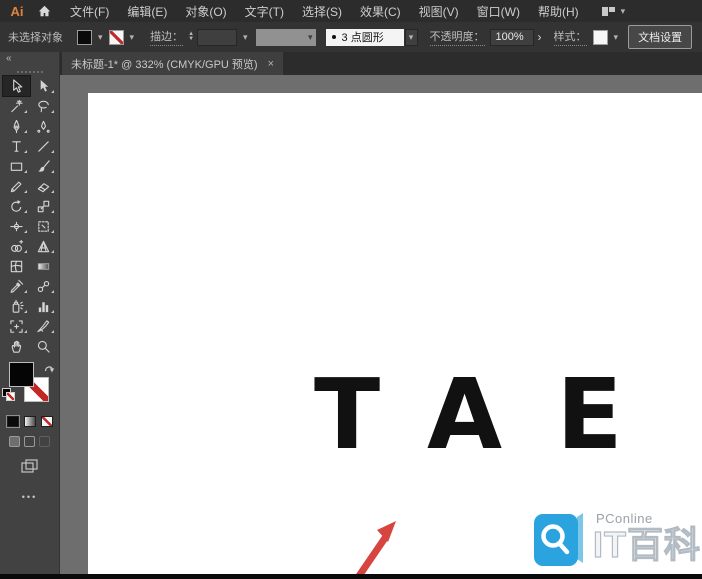  Describe the element at coordinates (8, 394) in the screenshot. I see `default-fill-stroke-icon` at that location.